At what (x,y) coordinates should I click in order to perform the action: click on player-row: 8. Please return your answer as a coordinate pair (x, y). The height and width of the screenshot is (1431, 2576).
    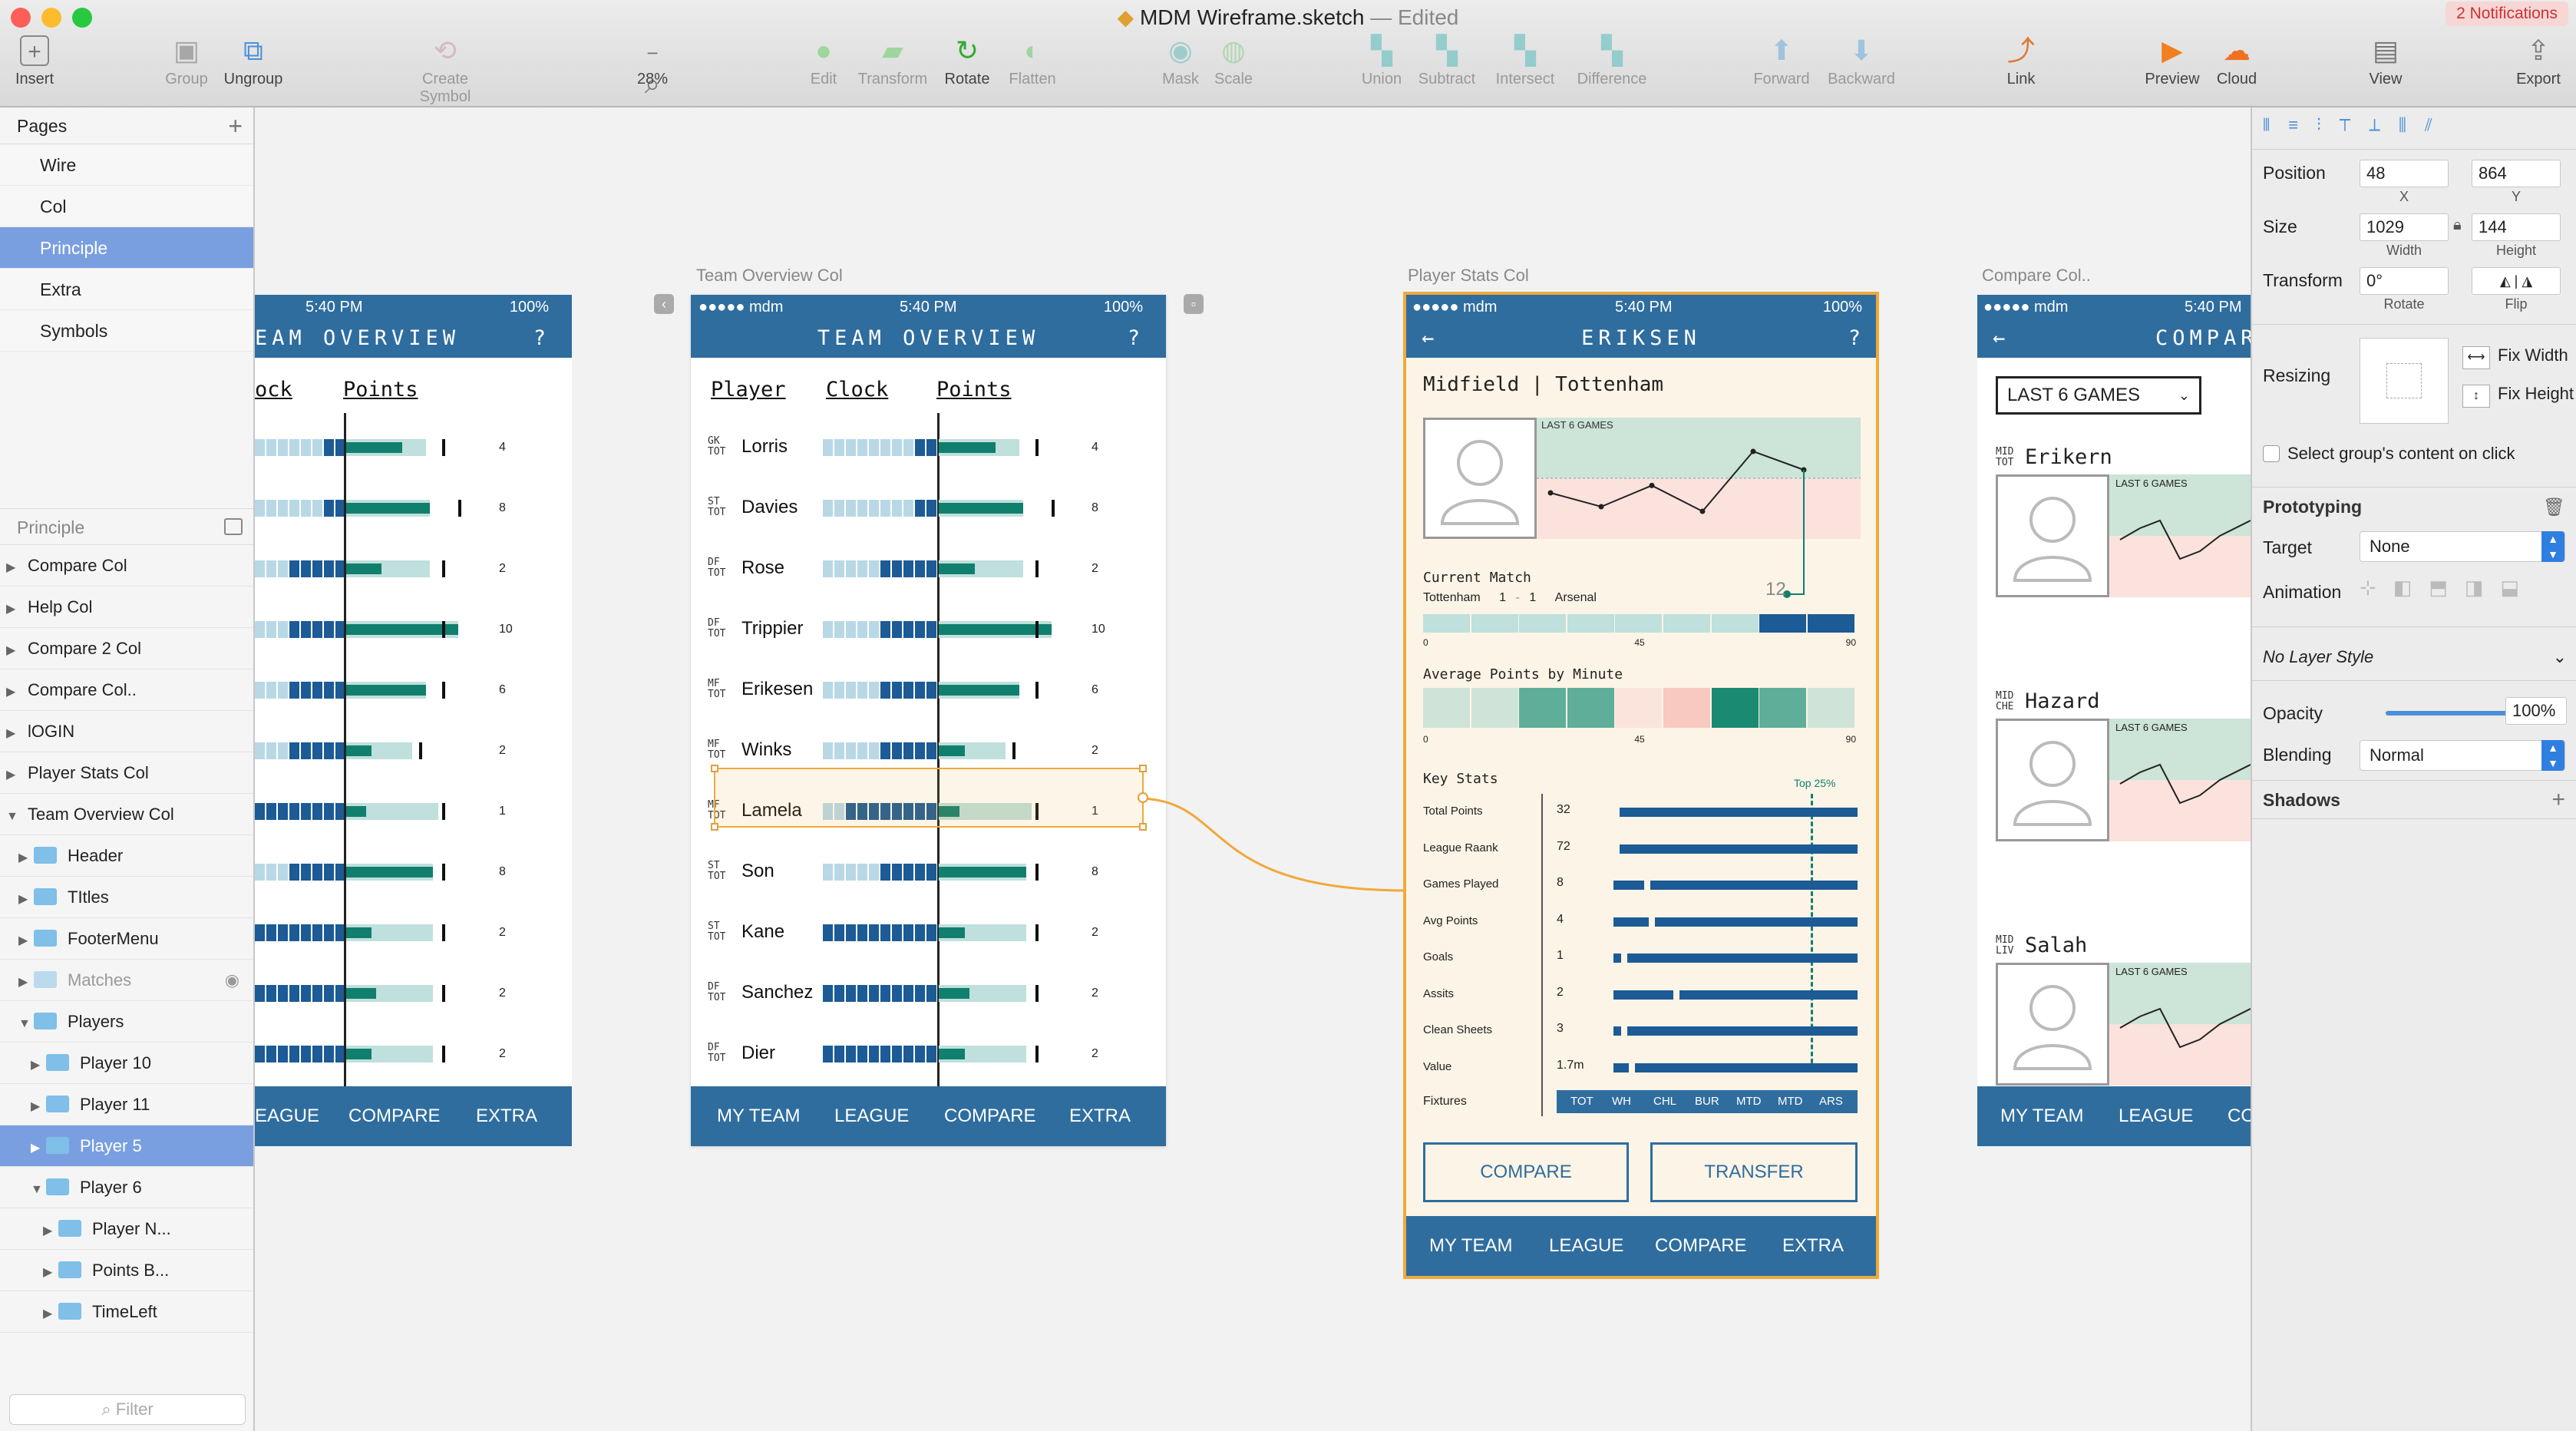
    Looking at the image, I should click on (413, 509).